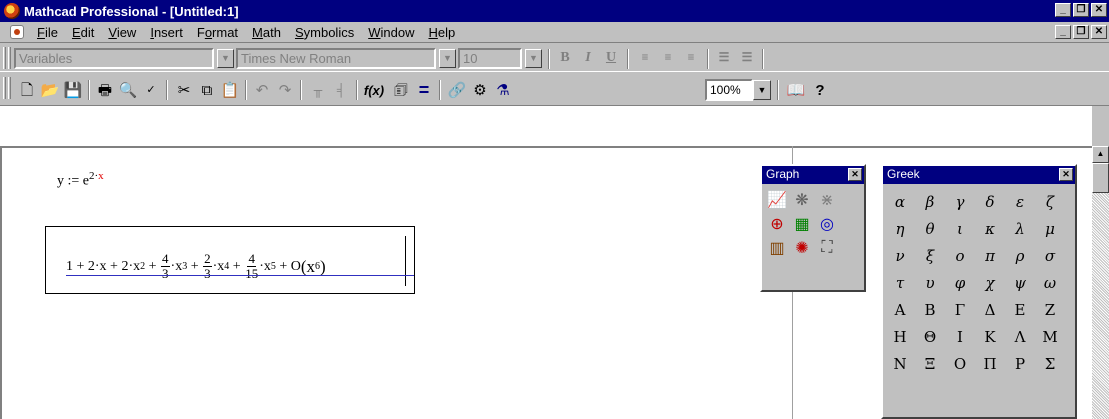 This screenshot has width=1109, height=419. I want to click on minimize-button: _, so click(1063, 10).